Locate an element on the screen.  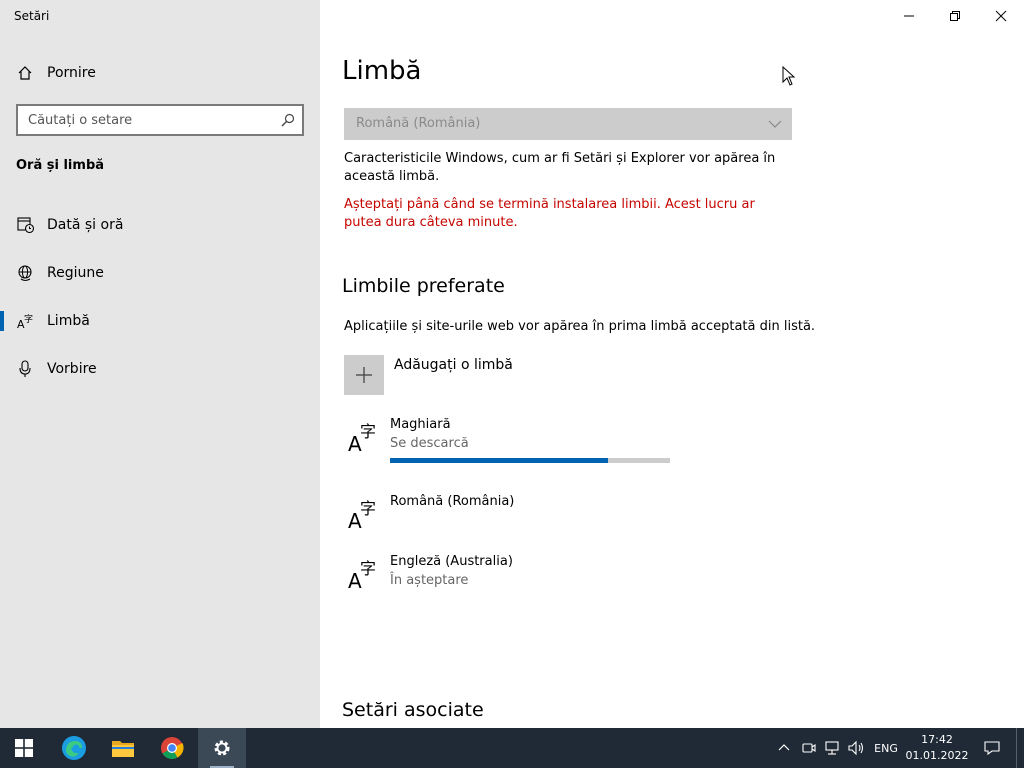
show-hidden-icons-button is located at coordinates (784, 748).